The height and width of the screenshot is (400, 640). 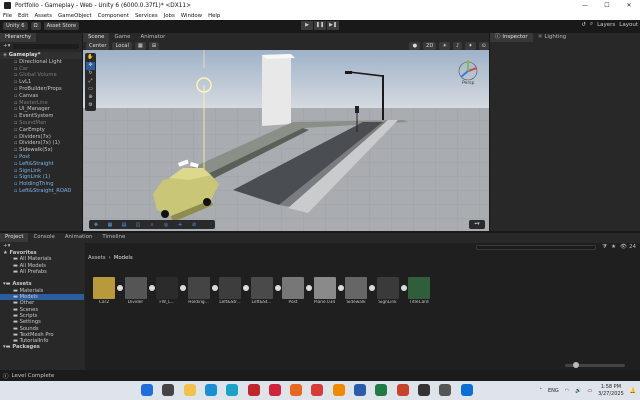 I want to click on word-icon, so click(x=360, y=390).